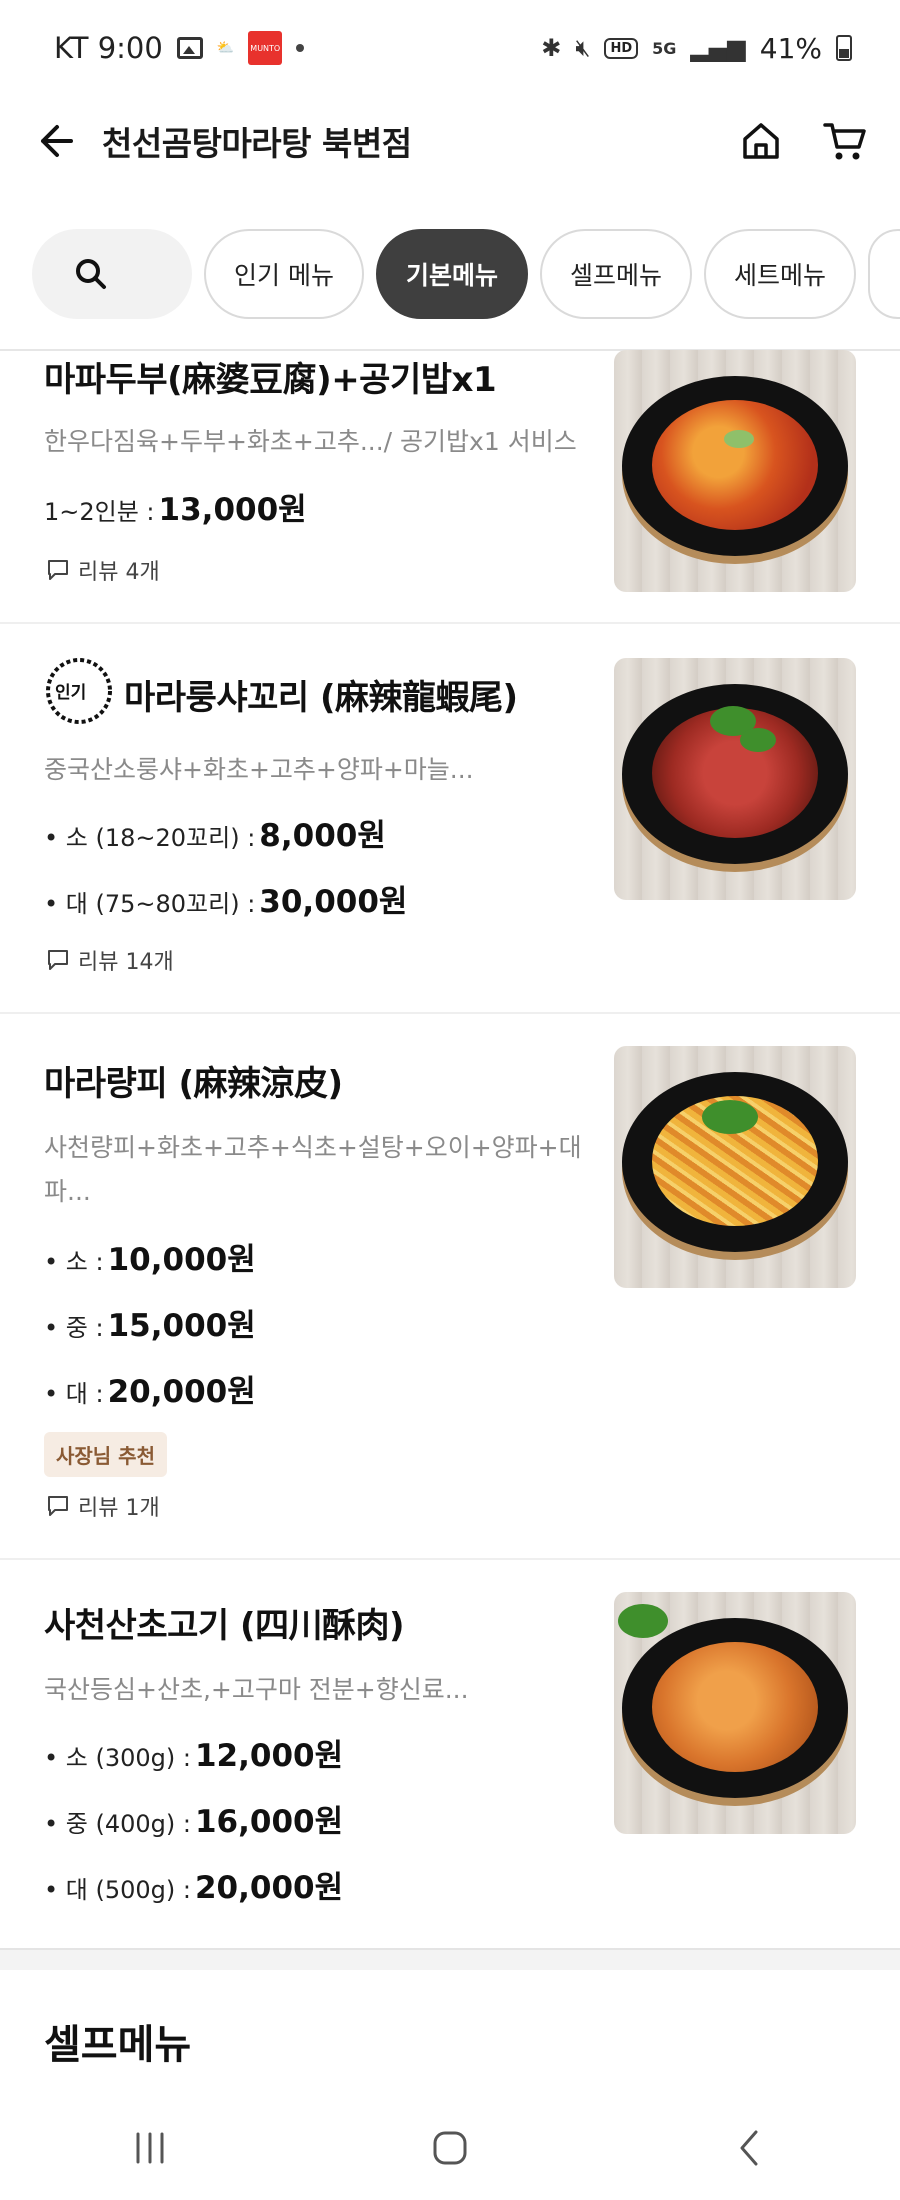  What do you see at coordinates (126, 962) in the screenshot?
I see `review-count: 리뷰 14개` at bounding box center [126, 962].